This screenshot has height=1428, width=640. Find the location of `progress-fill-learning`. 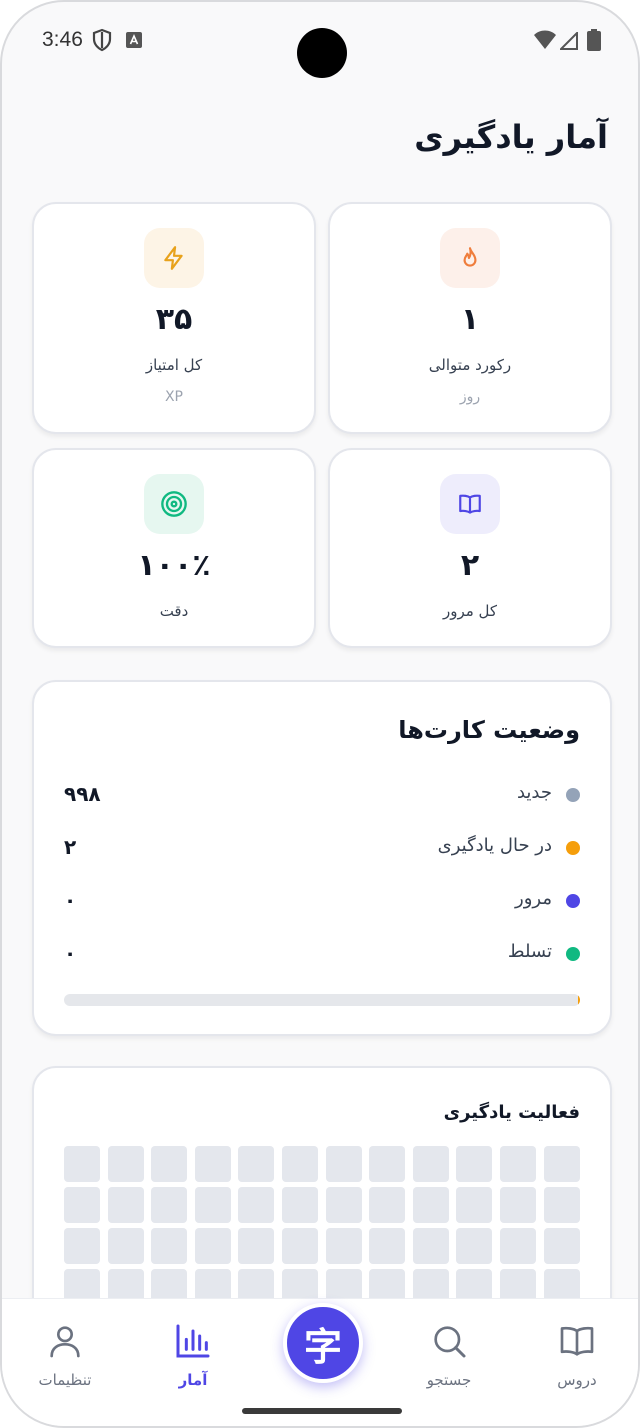

progress-fill-learning is located at coordinates (578, 1000).